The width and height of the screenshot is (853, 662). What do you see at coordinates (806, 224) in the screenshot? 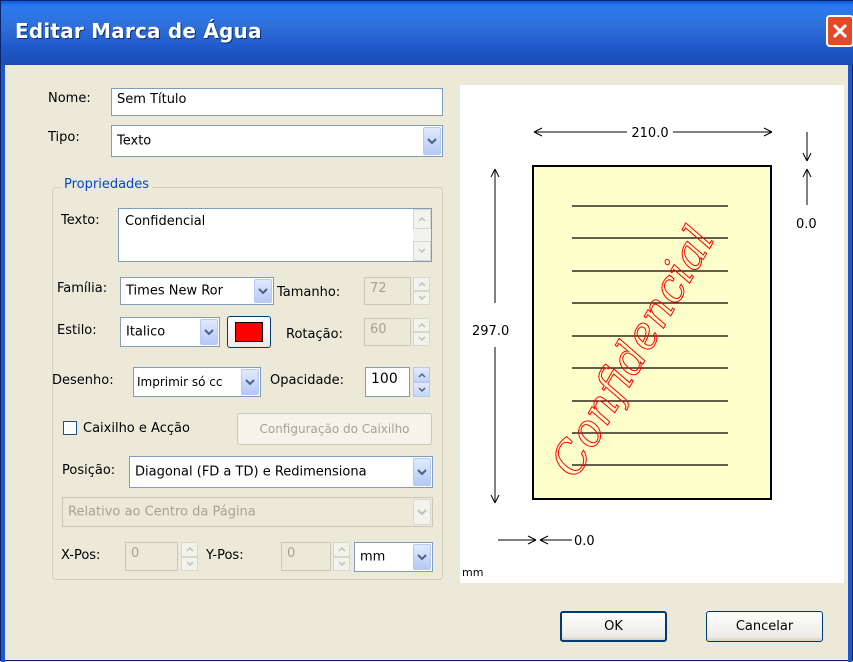
I see `top-offset-label: 0.0` at bounding box center [806, 224].